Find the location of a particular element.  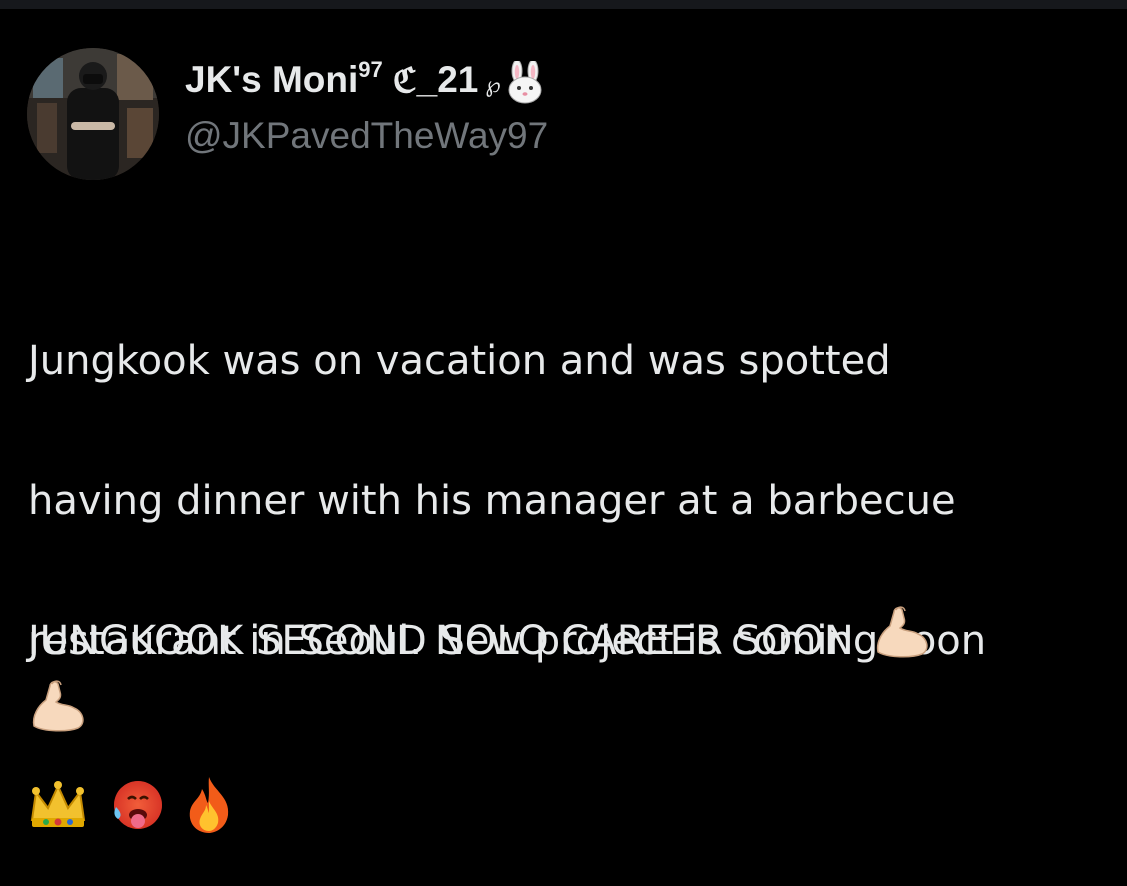

user-handle: @JKPavedTheWay97 is located at coordinates (366, 136).